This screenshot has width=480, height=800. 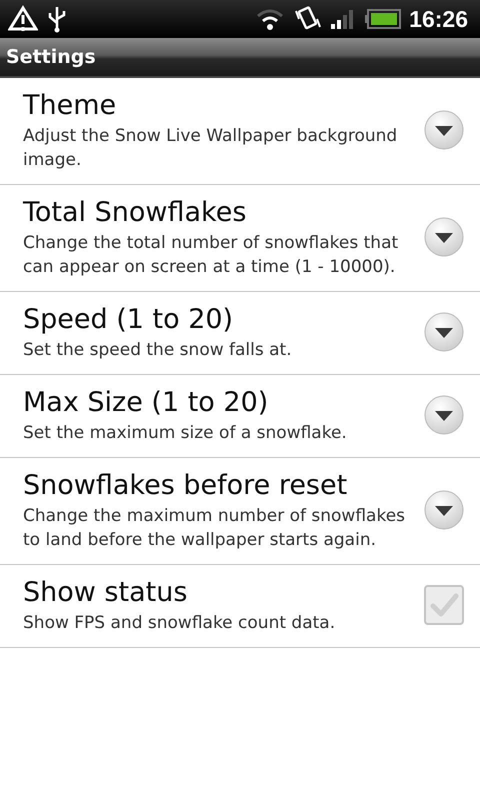 I want to click on item-title: Max Size (1 to 20), so click(x=146, y=403).